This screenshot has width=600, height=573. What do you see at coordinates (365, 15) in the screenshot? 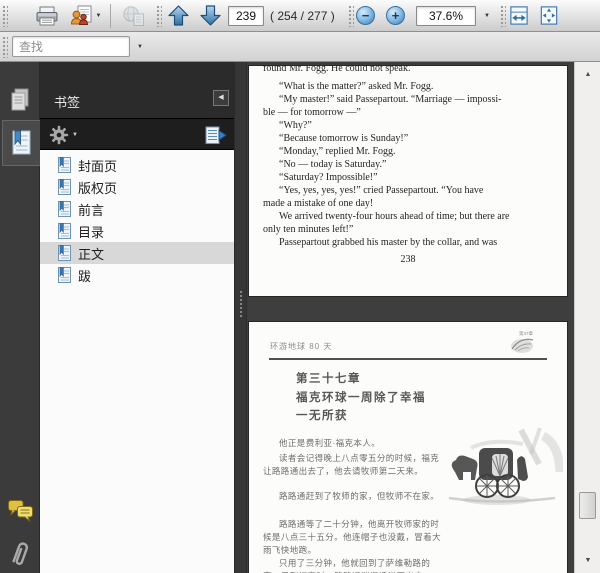
I see `zoom-out-button: −` at bounding box center [365, 15].